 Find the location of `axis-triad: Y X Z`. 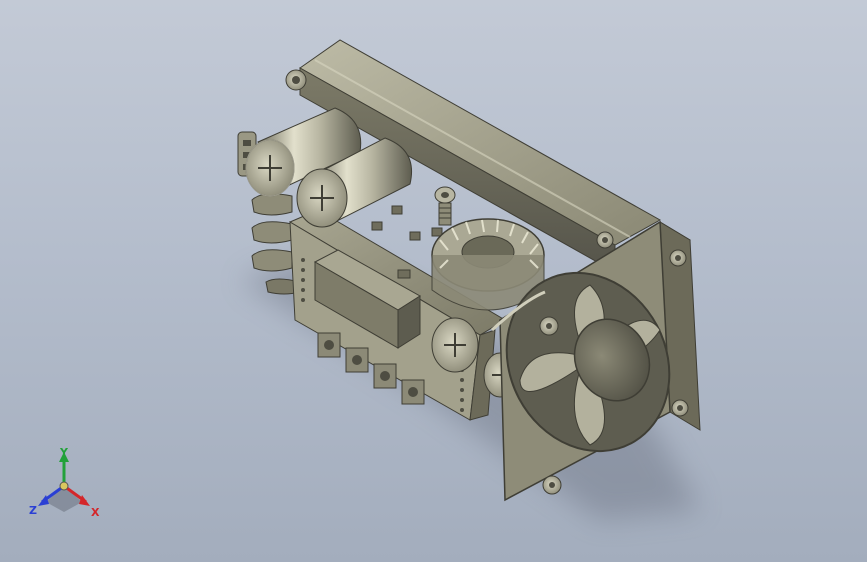

axis-triad: Y X Z is located at coordinates (64, 482).